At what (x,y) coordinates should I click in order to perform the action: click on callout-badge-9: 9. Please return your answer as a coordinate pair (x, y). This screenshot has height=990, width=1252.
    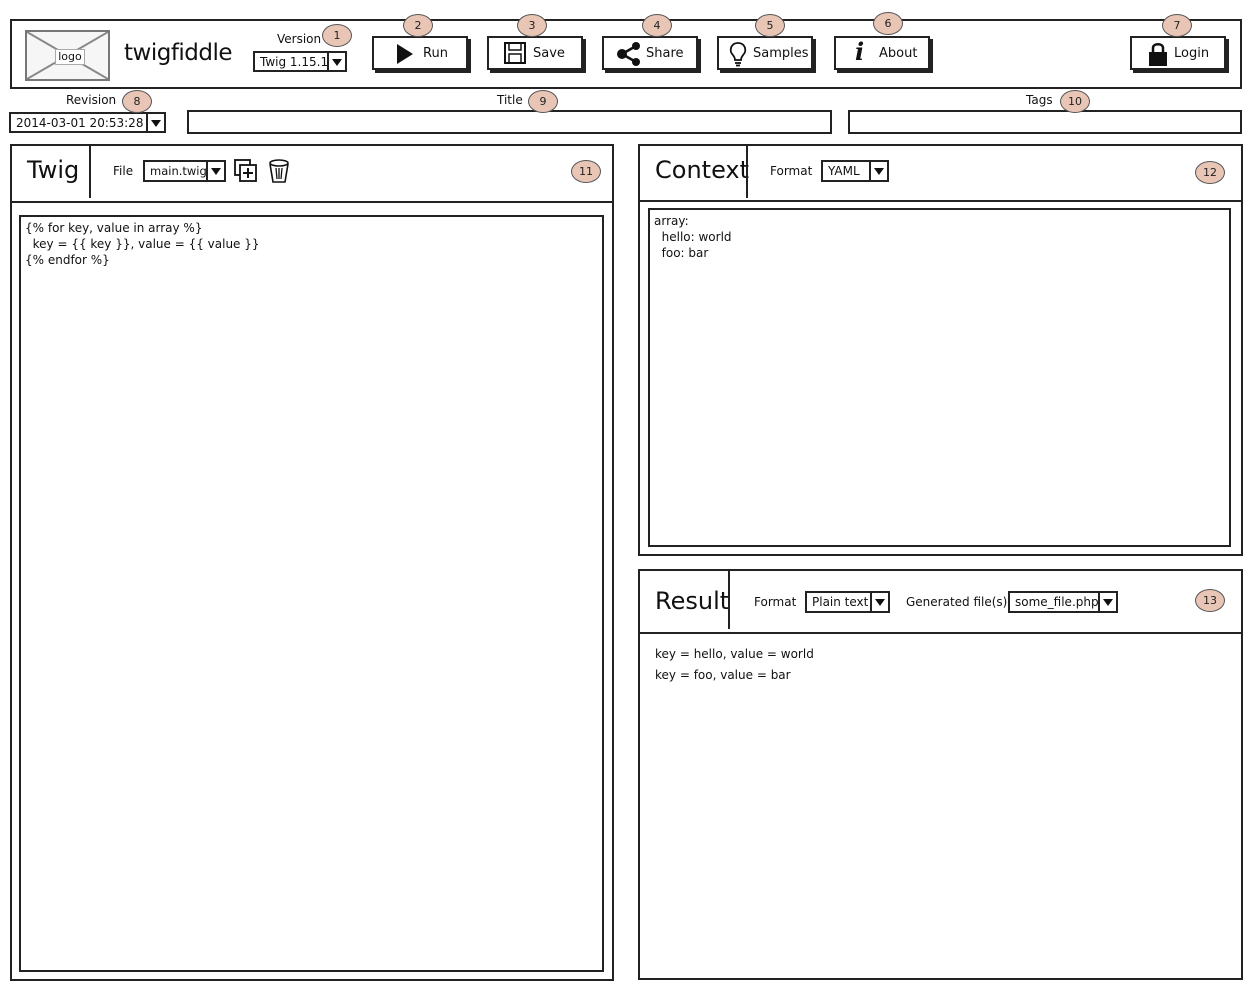
    Looking at the image, I should click on (543, 101).